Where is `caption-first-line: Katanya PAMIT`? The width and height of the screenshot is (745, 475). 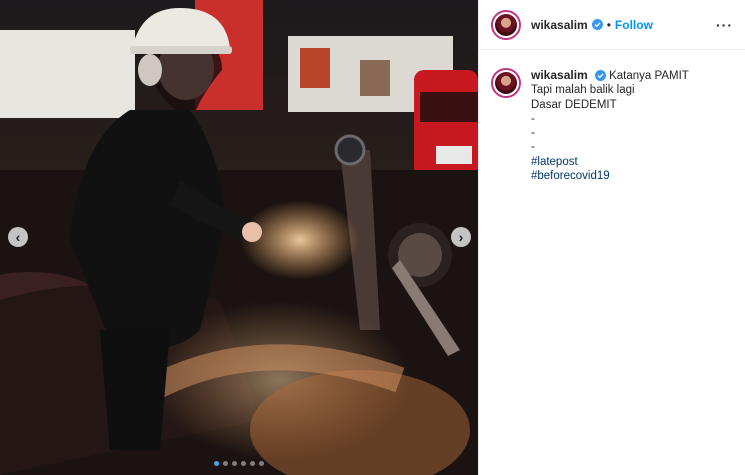
caption-first-line: Katanya PAMIT is located at coordinates (649, 76).